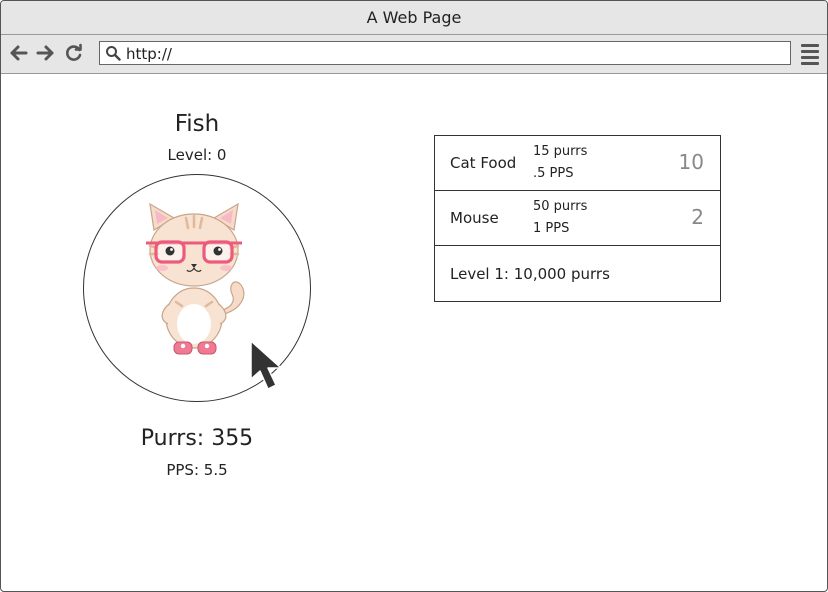  Describe the element at coordinates (474, 218) in the screenshot. I see `shop-item-label: Mouse` at that location.